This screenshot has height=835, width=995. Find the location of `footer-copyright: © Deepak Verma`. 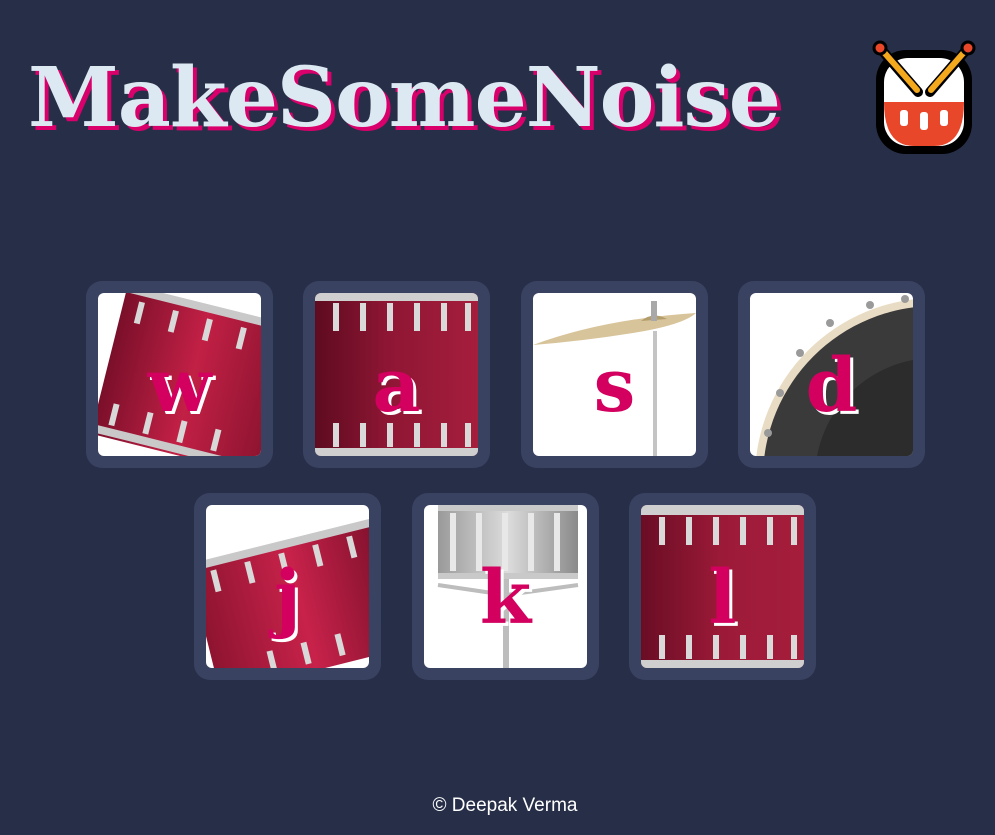

footer-copyright: © Deepak Verma is located at coordinates (505, 805).